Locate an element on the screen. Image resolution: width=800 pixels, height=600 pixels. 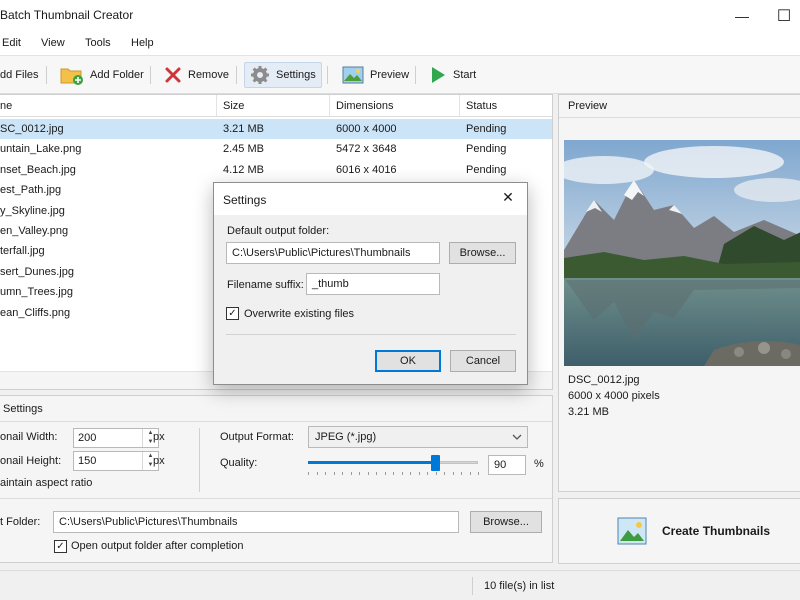
settings-label: Settings is located at coordinates (296, 75).